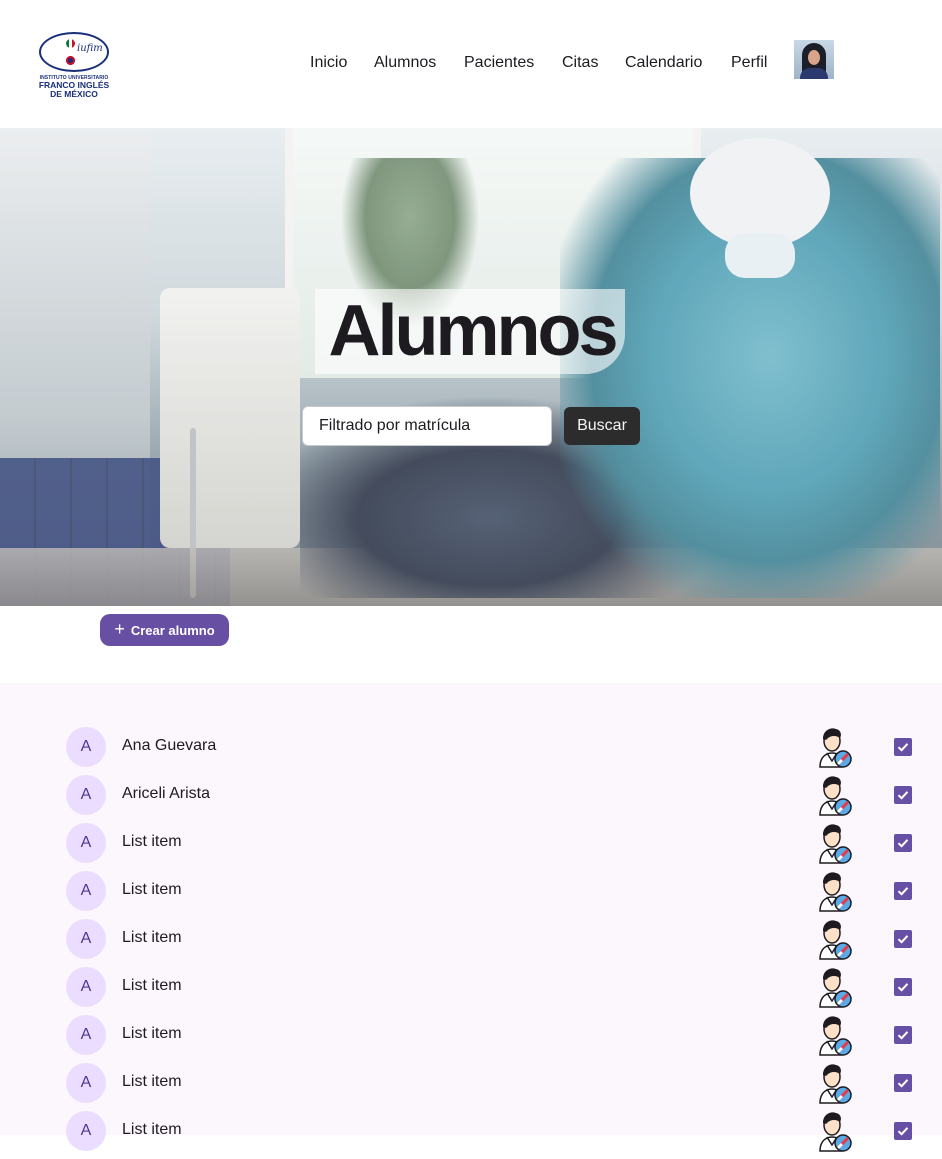 The width and height of the screenshot is (942, 1159). Describe the element at coordinates (172, 630) in the screenshot. I see `create-student-label: Crear alumno` at that location.